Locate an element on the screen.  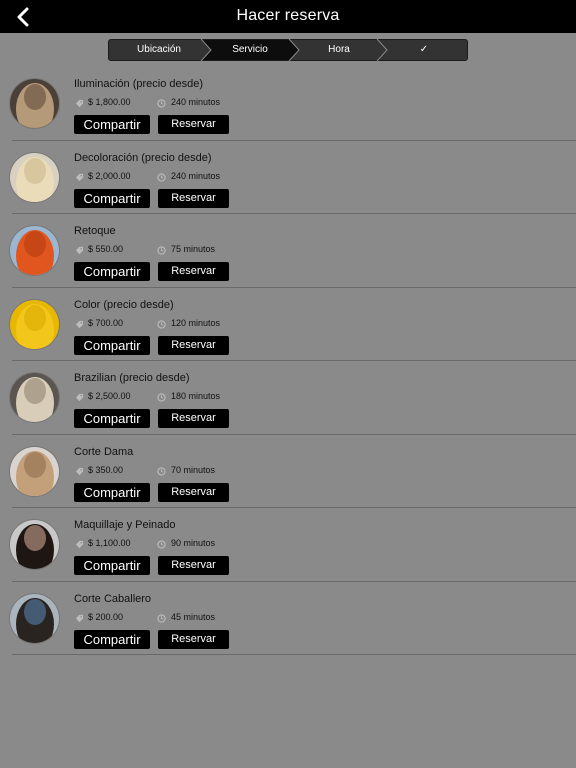
step-location: Ubicación is located at coordinates (159, 50).